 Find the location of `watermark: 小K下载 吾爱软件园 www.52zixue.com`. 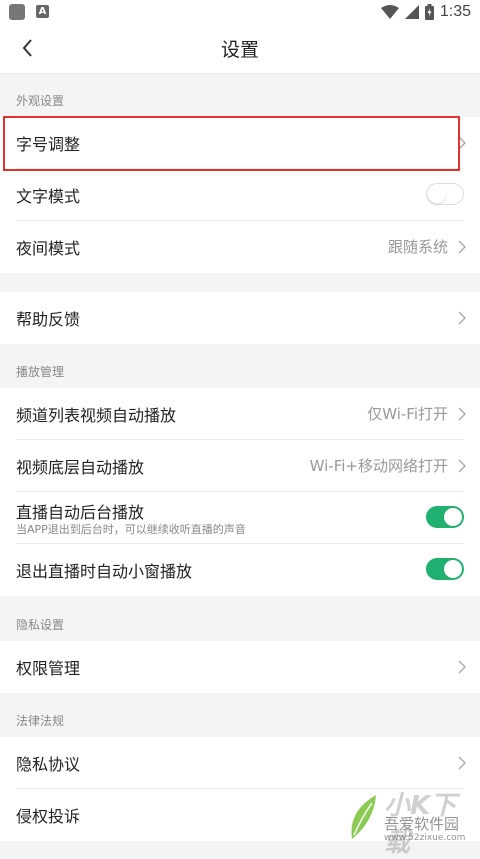

watermark: 小K下载 吾爱软件园 www.52zixue.com is located at coordinates (407, 821).